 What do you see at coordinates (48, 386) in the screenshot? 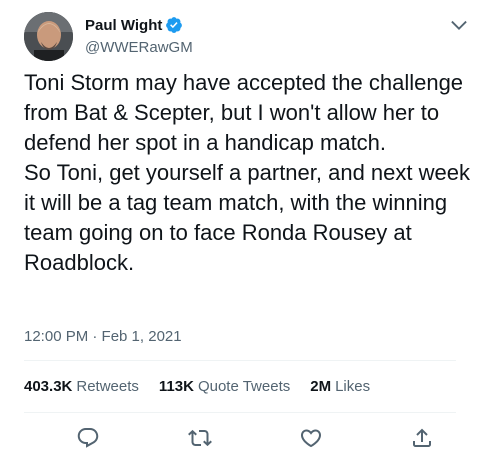
I see `retweets-count: 403.3K` at bounding box center [48, 386].